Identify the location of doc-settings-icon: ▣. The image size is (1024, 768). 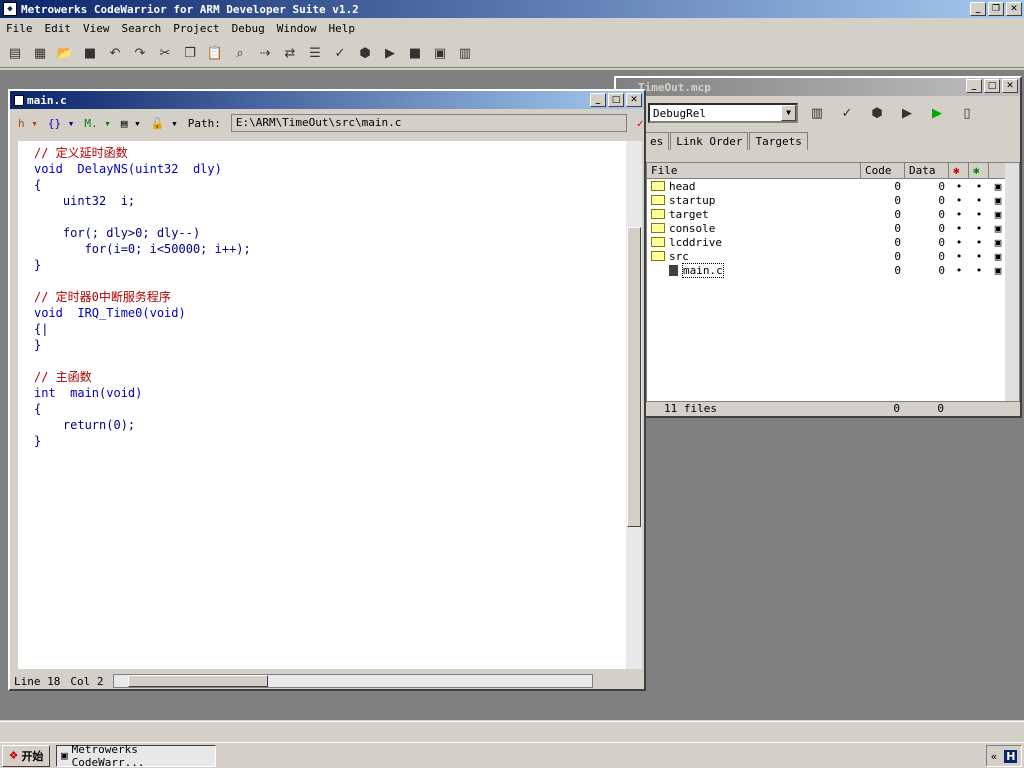
(440, 54).